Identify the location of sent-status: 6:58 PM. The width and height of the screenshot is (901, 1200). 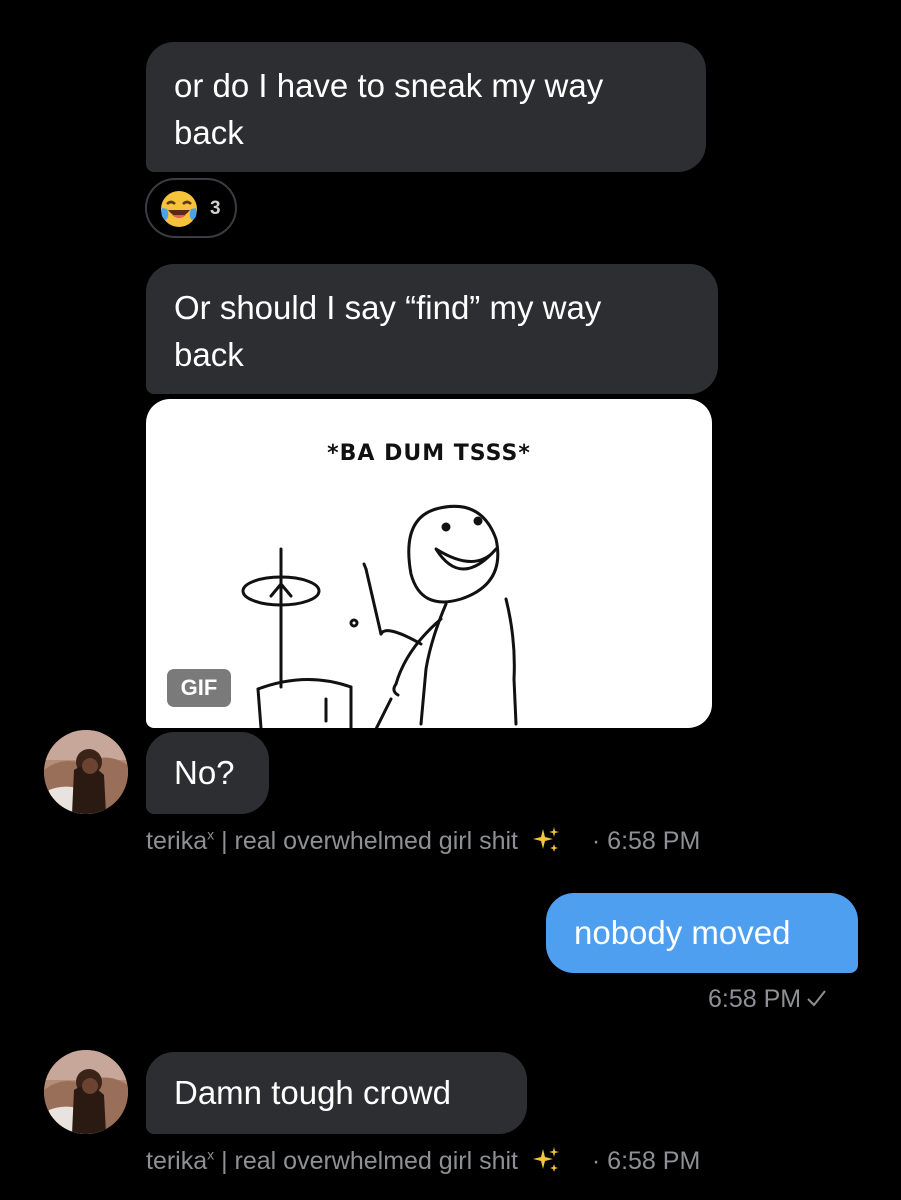
(767, 999).